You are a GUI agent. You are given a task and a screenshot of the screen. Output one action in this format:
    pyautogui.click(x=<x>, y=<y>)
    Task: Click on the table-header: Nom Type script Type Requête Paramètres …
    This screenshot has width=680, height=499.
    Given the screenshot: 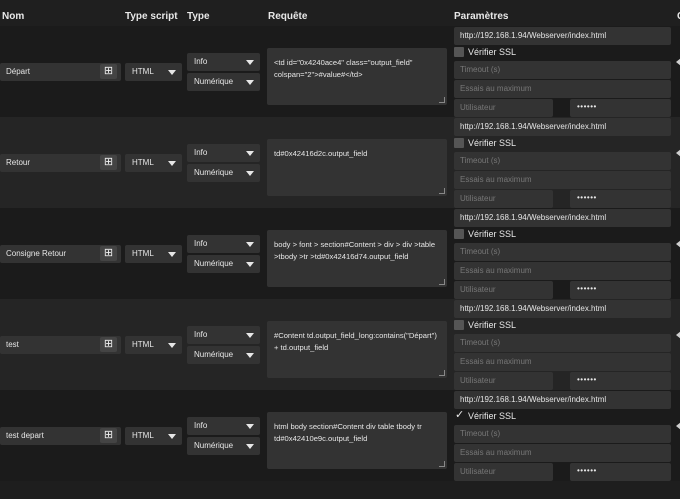 What is the action you would take?
    pyautogui.click(x=340, y=13)
    